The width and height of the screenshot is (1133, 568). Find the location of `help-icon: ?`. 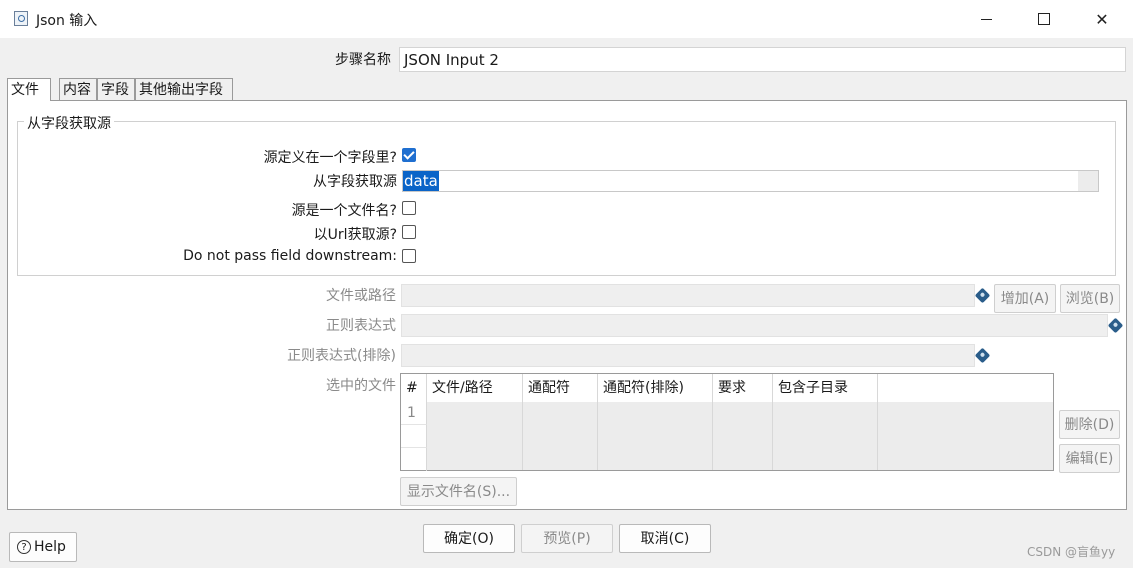

help-icon: ? is located at coordinates (24, 547).